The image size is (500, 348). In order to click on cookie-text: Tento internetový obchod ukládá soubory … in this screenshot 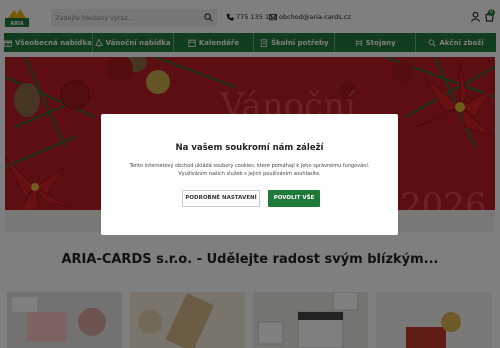, I will do `click(249, 170)`.